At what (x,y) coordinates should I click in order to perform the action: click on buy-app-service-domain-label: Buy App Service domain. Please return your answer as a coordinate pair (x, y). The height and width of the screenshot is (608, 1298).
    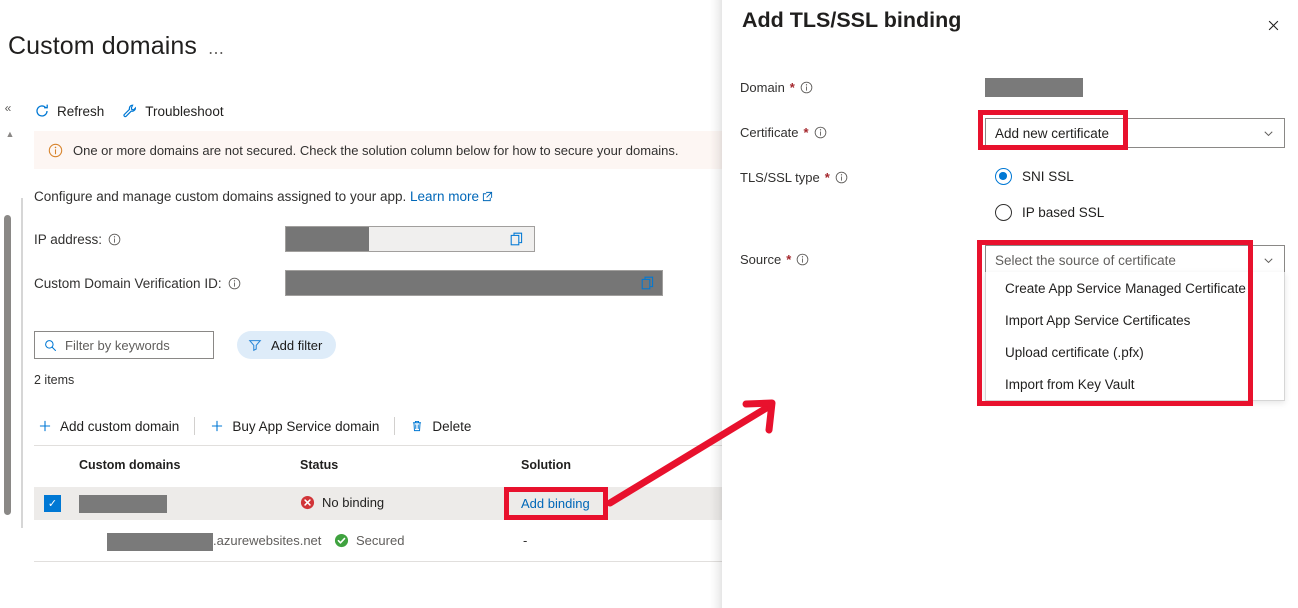
    Looking at the image, I should click on (306, 426).